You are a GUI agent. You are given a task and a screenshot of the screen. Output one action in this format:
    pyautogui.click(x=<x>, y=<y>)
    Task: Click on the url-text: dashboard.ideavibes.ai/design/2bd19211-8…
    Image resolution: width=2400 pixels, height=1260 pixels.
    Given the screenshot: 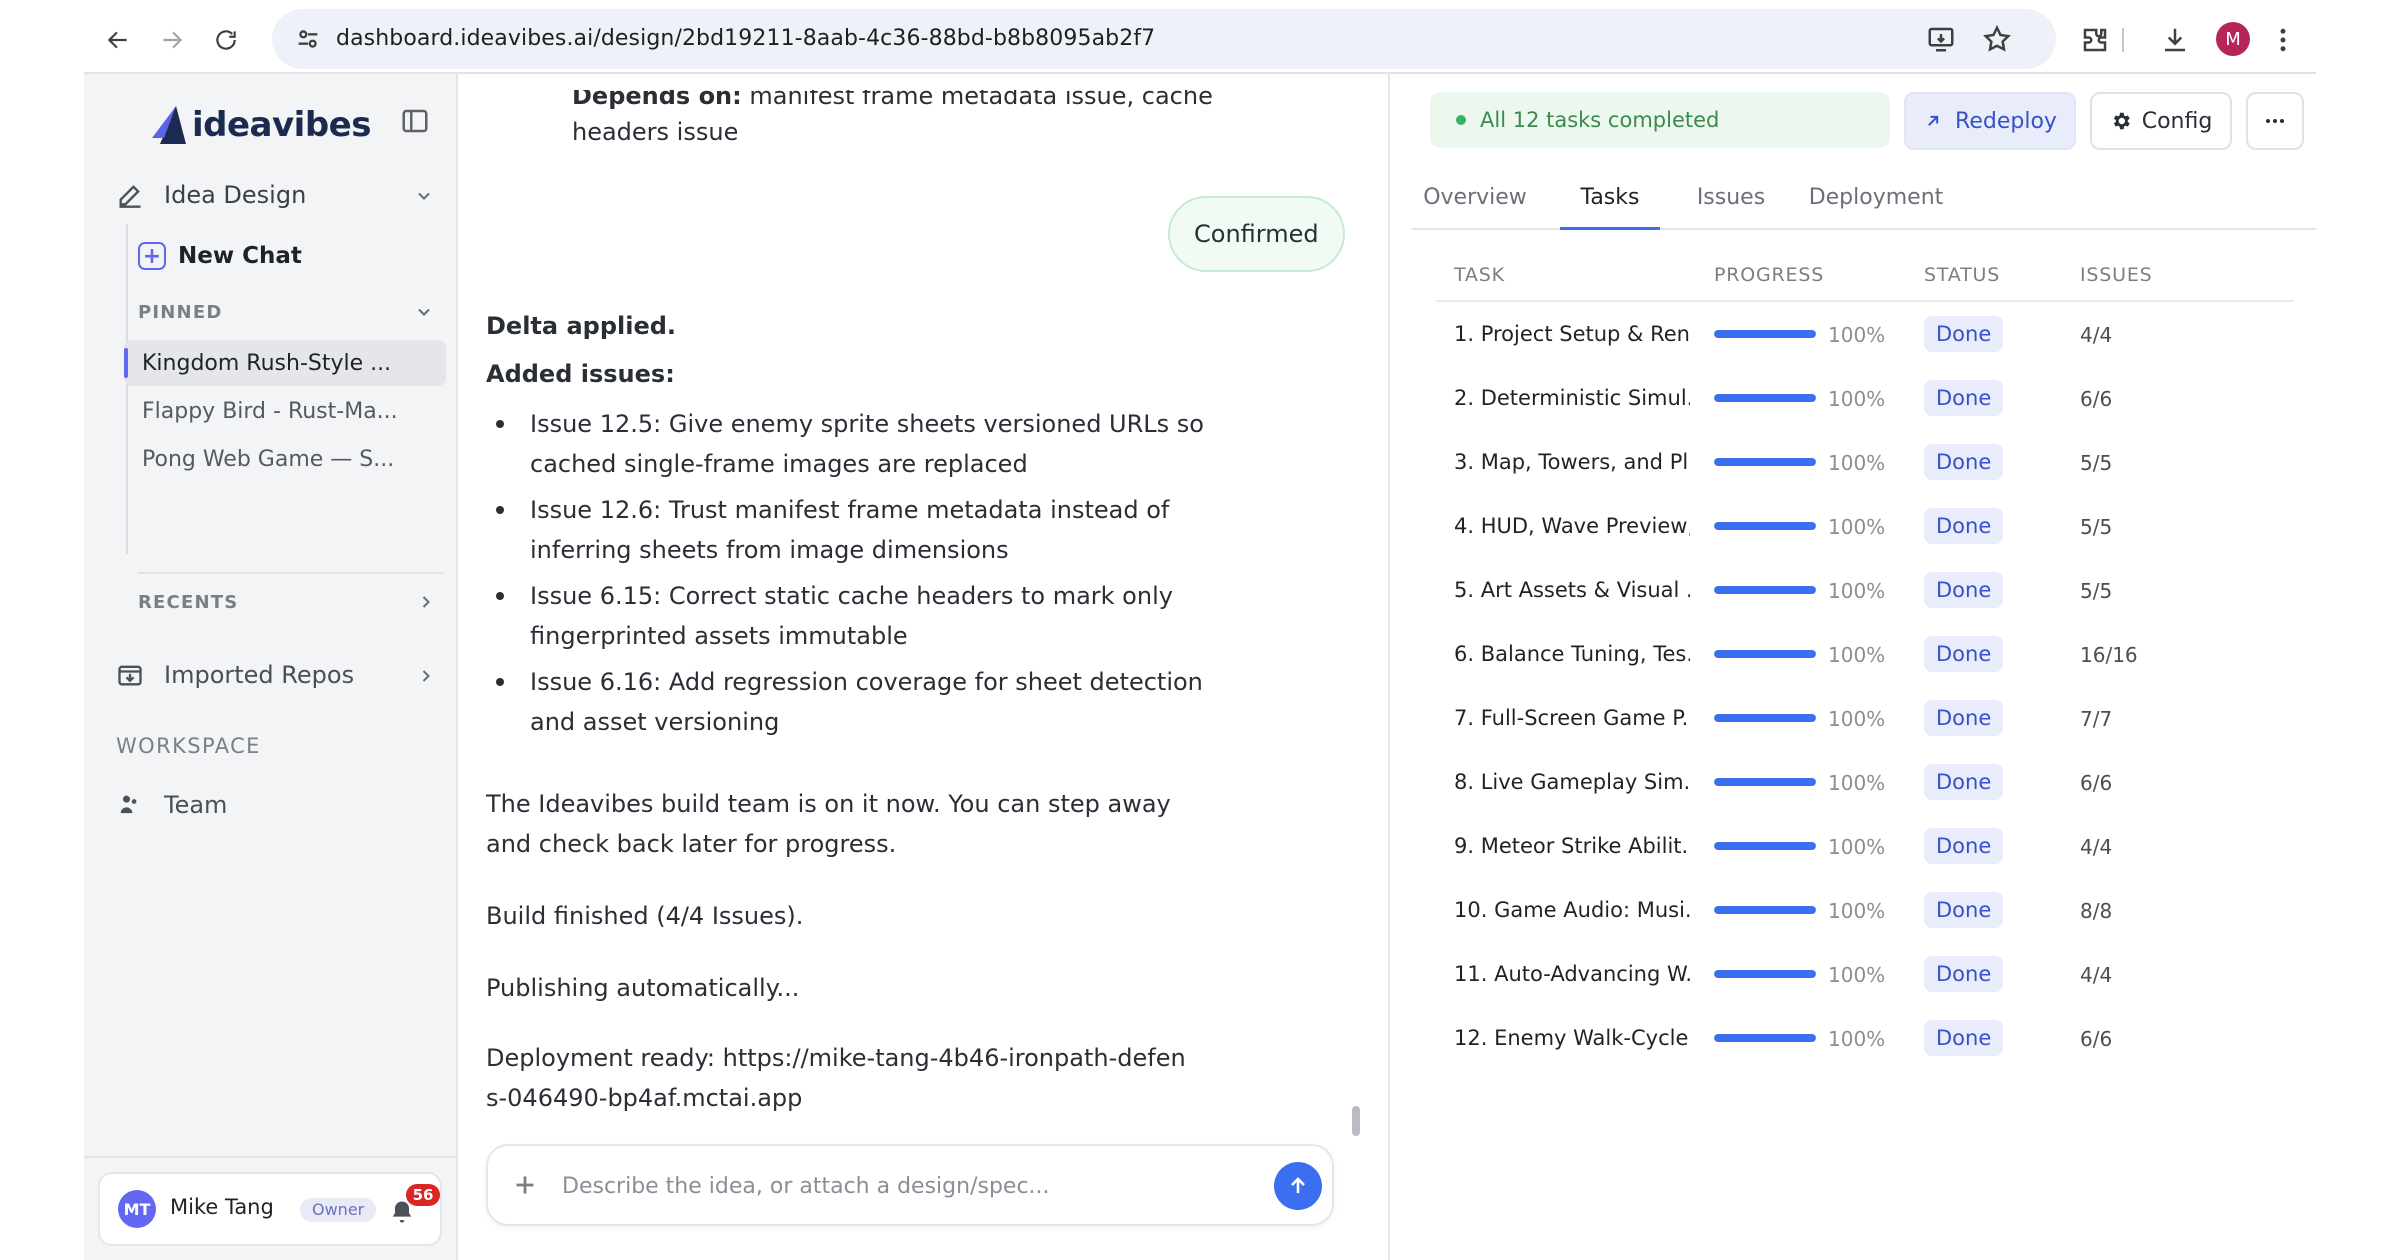 What is the action you would take?
    pyautogui.click(x=745, y=39)
    